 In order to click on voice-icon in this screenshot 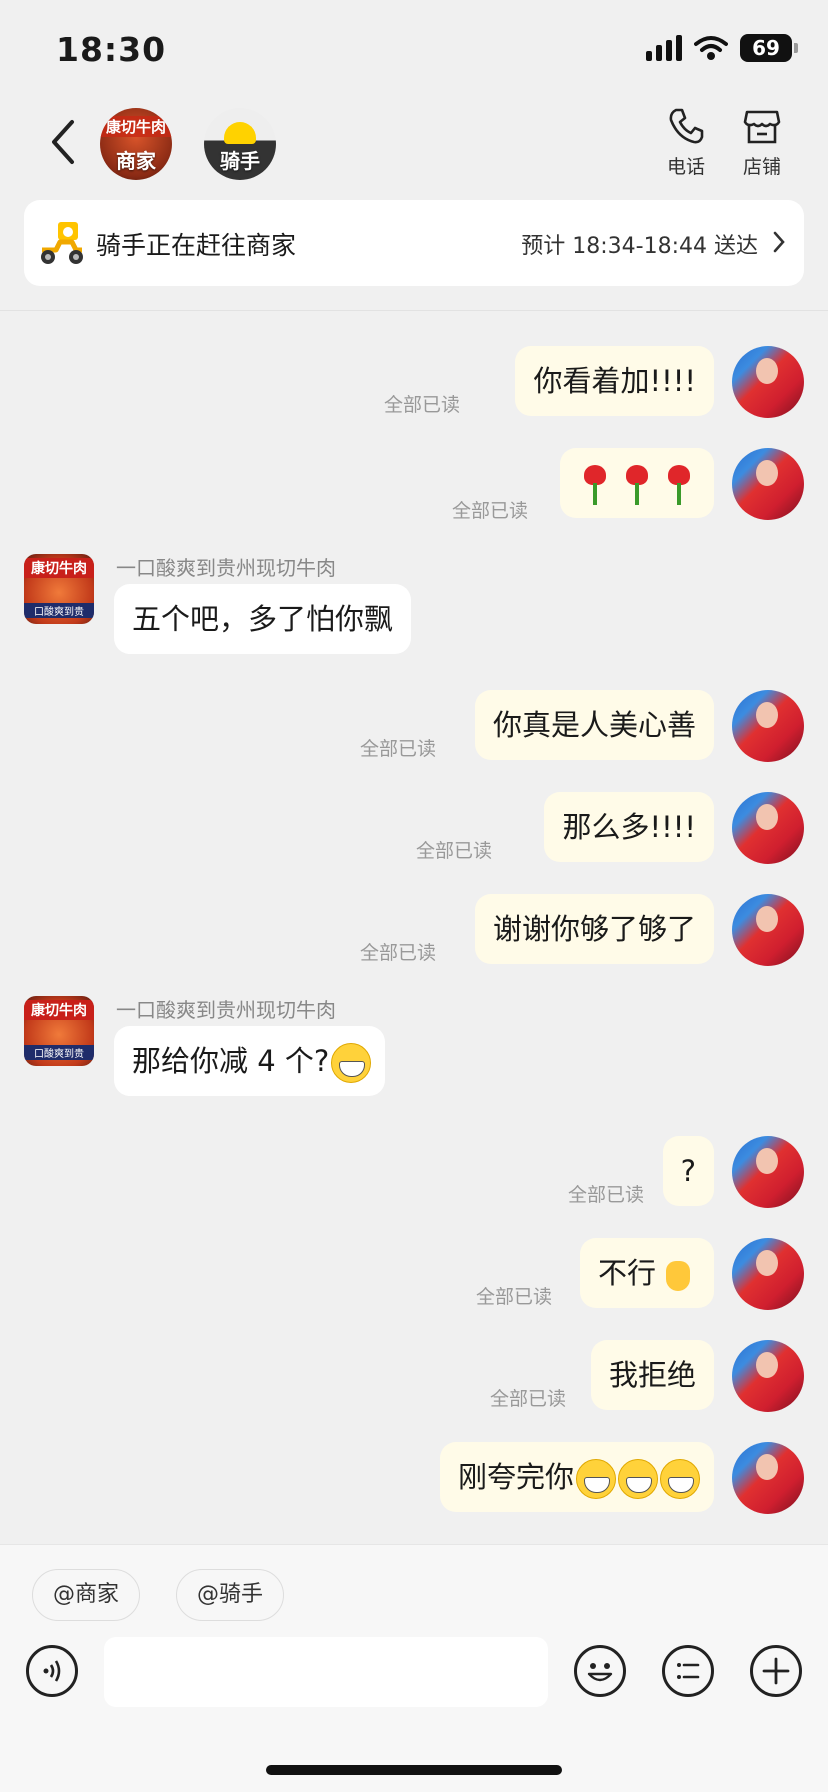, I will do `click(52, 1671)`.